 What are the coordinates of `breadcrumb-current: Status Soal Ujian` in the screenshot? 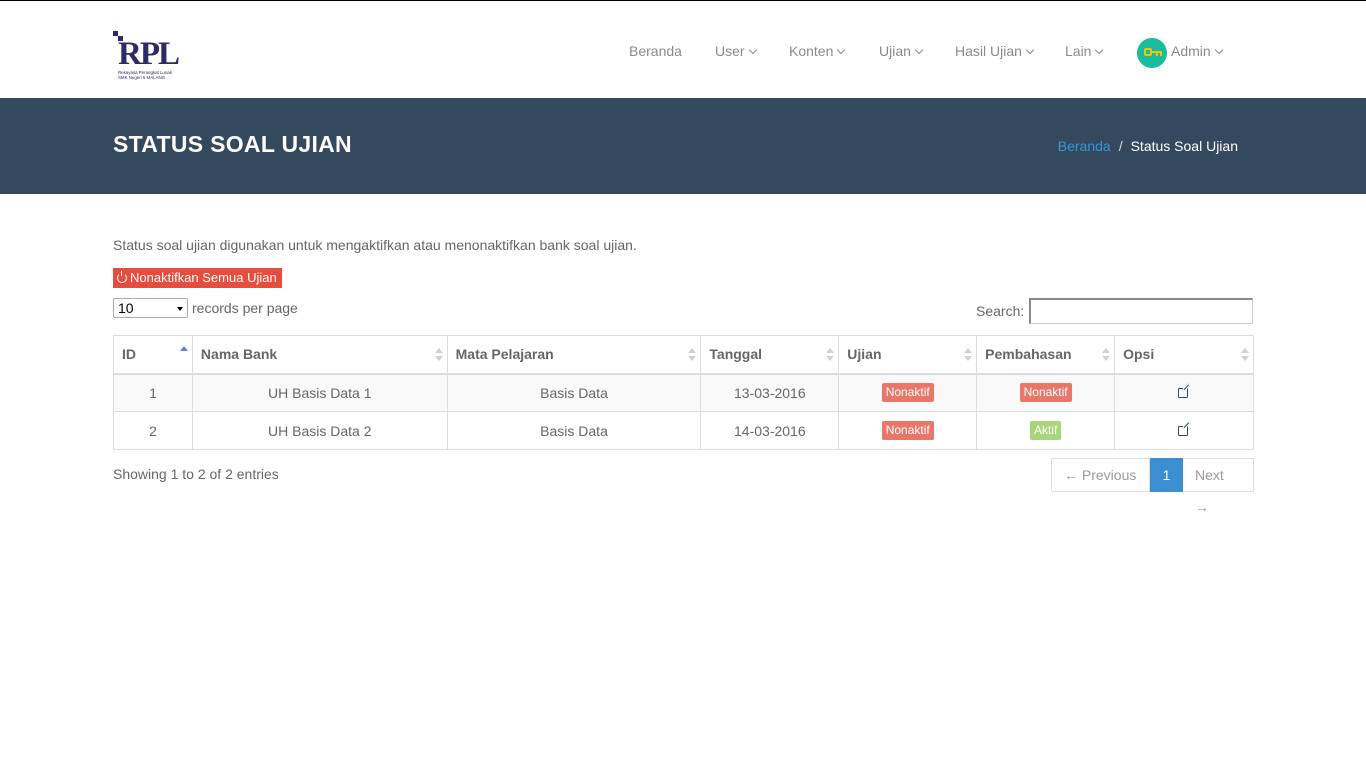 It's located at (1184, 146).